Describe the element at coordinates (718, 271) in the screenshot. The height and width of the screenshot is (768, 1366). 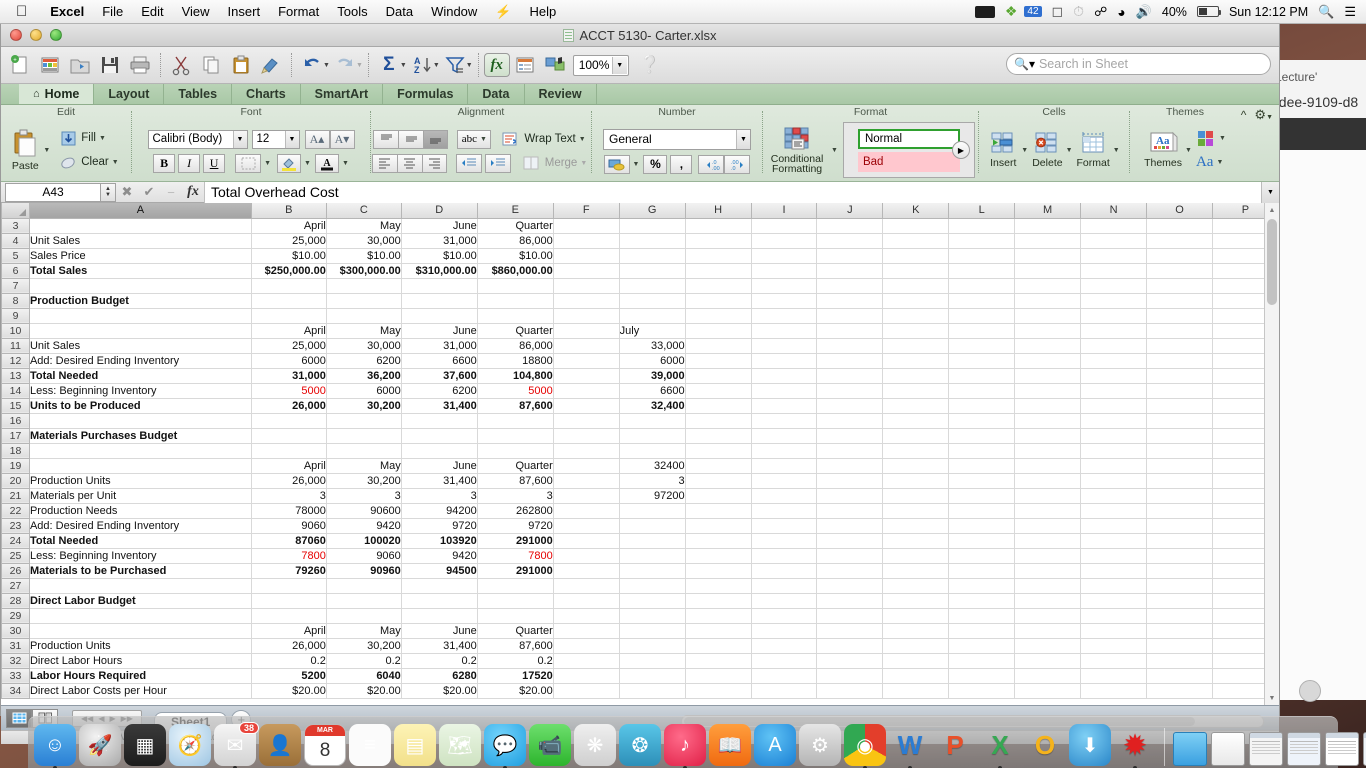
I see `cell-H6` at that location.